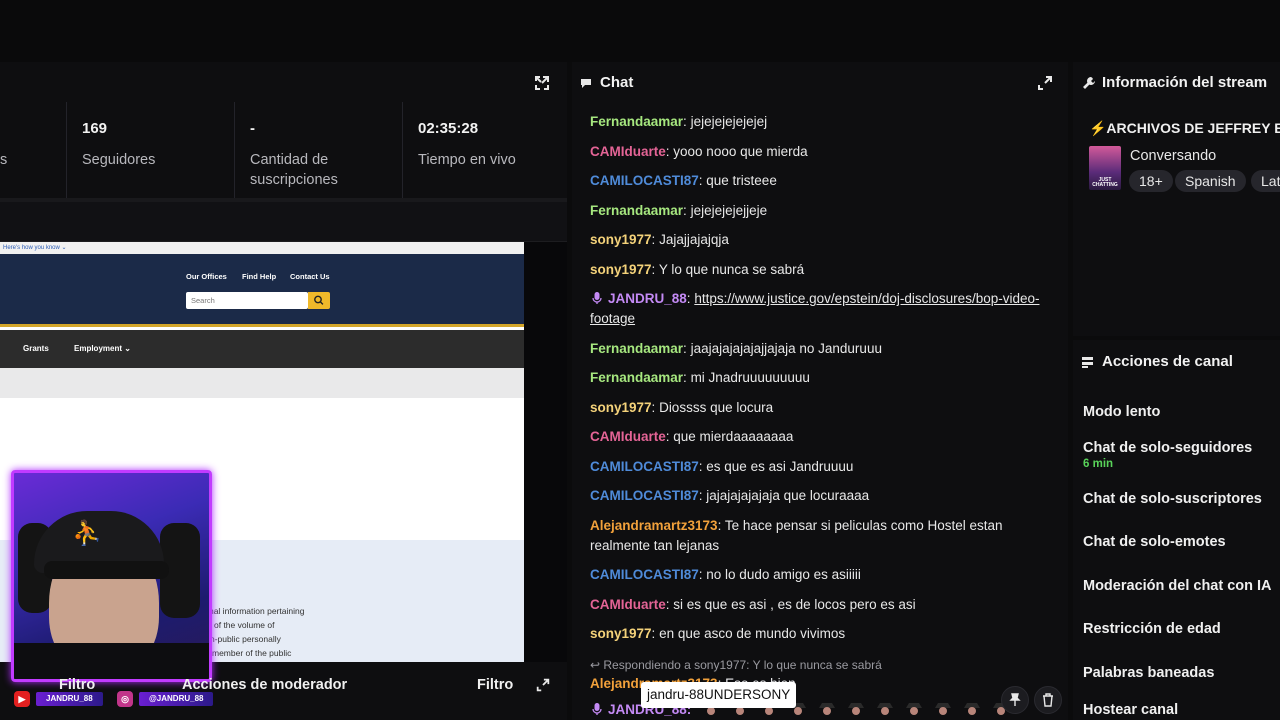 This screenshot has height=720, width=1280. I want to click on tag-region: Lat, so click(1265, 181).